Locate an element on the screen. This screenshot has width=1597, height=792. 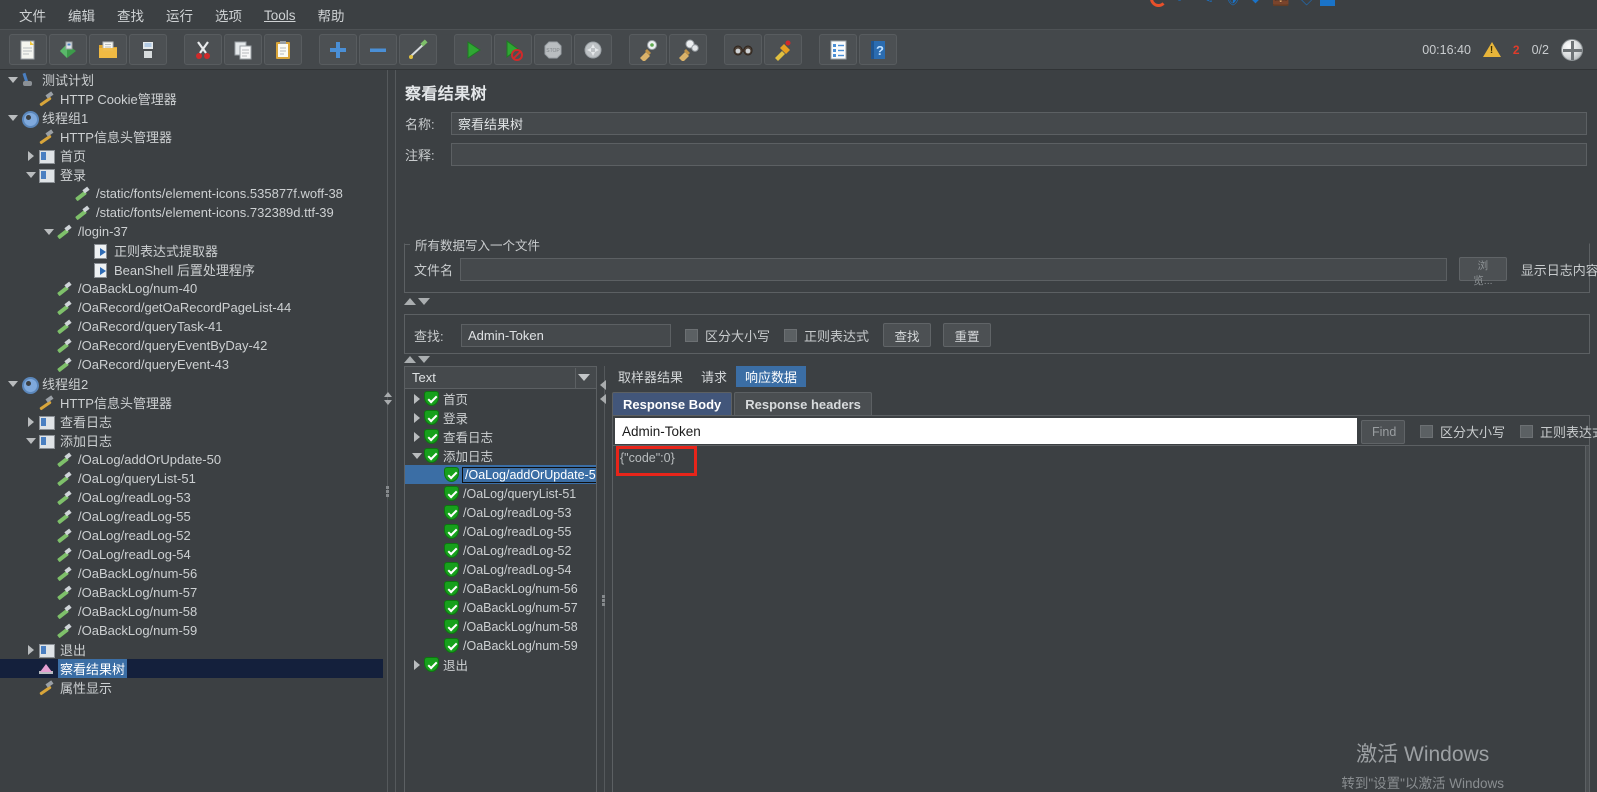
paste-button is located at coordinates (283, 49).